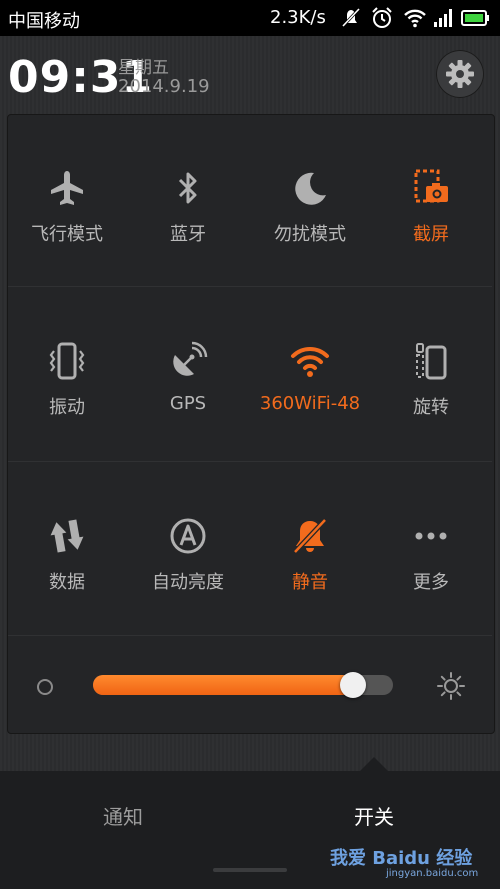  I want to click on gear-icon, so click(460, 74).